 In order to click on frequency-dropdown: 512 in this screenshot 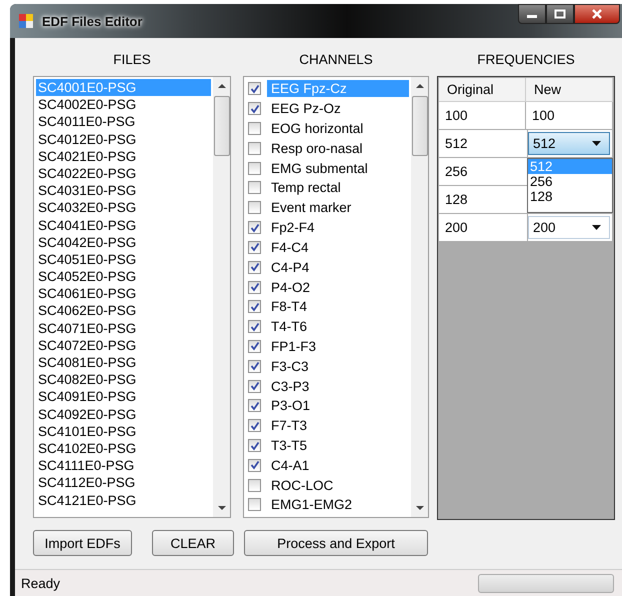, I will do `click(569, 143)`.